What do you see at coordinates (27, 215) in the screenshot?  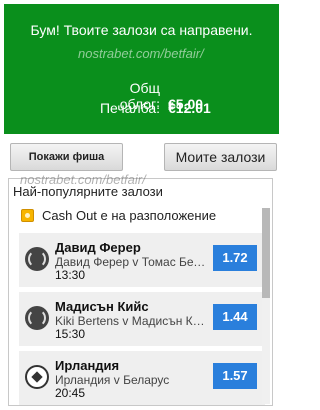 I see `cashout-coin-icon` at bounding box center [27, 215].